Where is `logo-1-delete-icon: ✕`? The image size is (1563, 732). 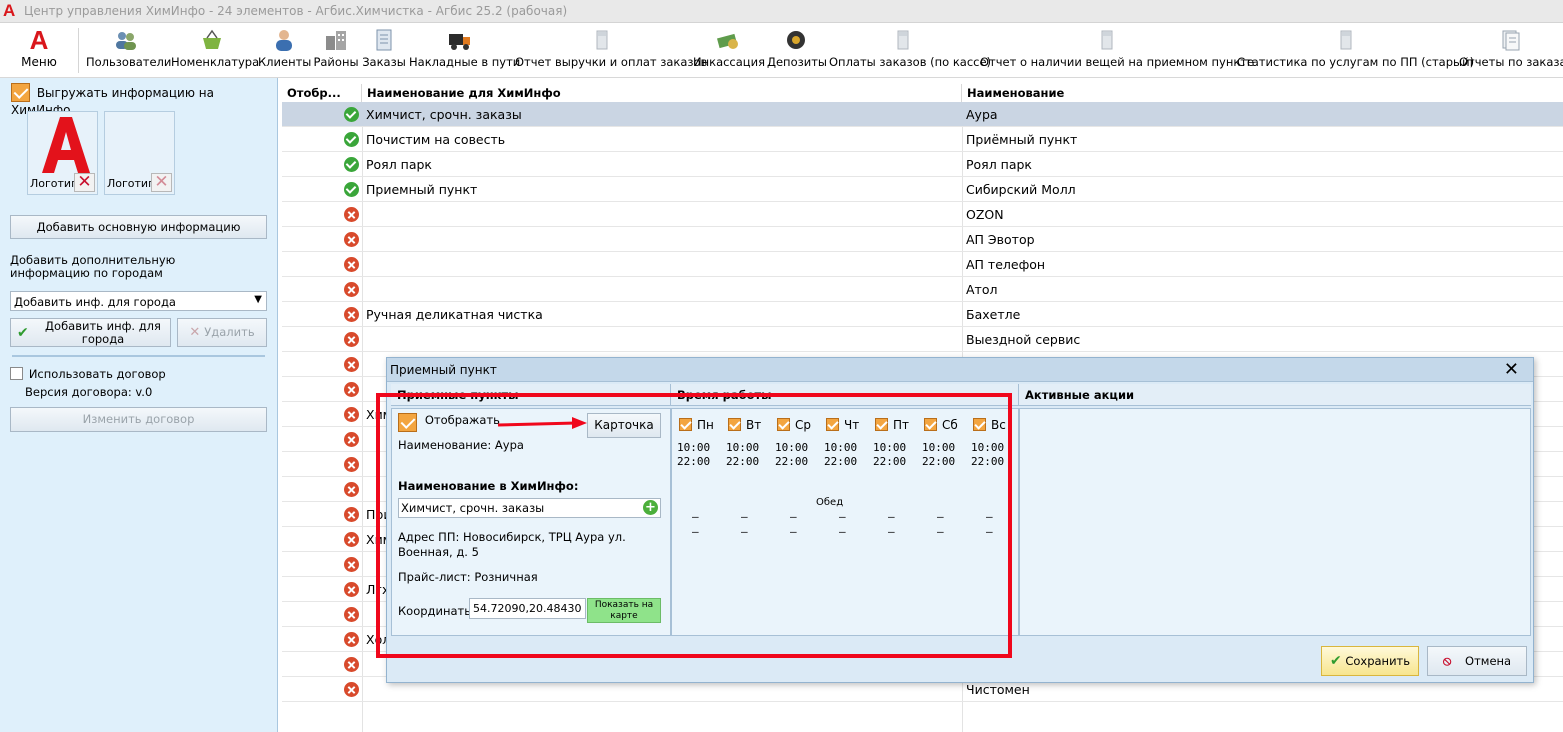
logo-1-delete-icon: ✕ is located at coordinates (84, 182).